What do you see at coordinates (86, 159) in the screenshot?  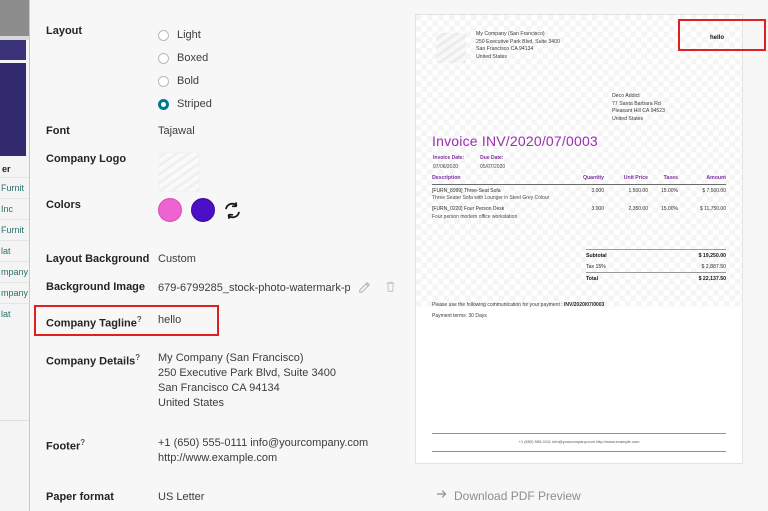 I see `company-logo-label: Company Logo` at bounding box center [86, 159].